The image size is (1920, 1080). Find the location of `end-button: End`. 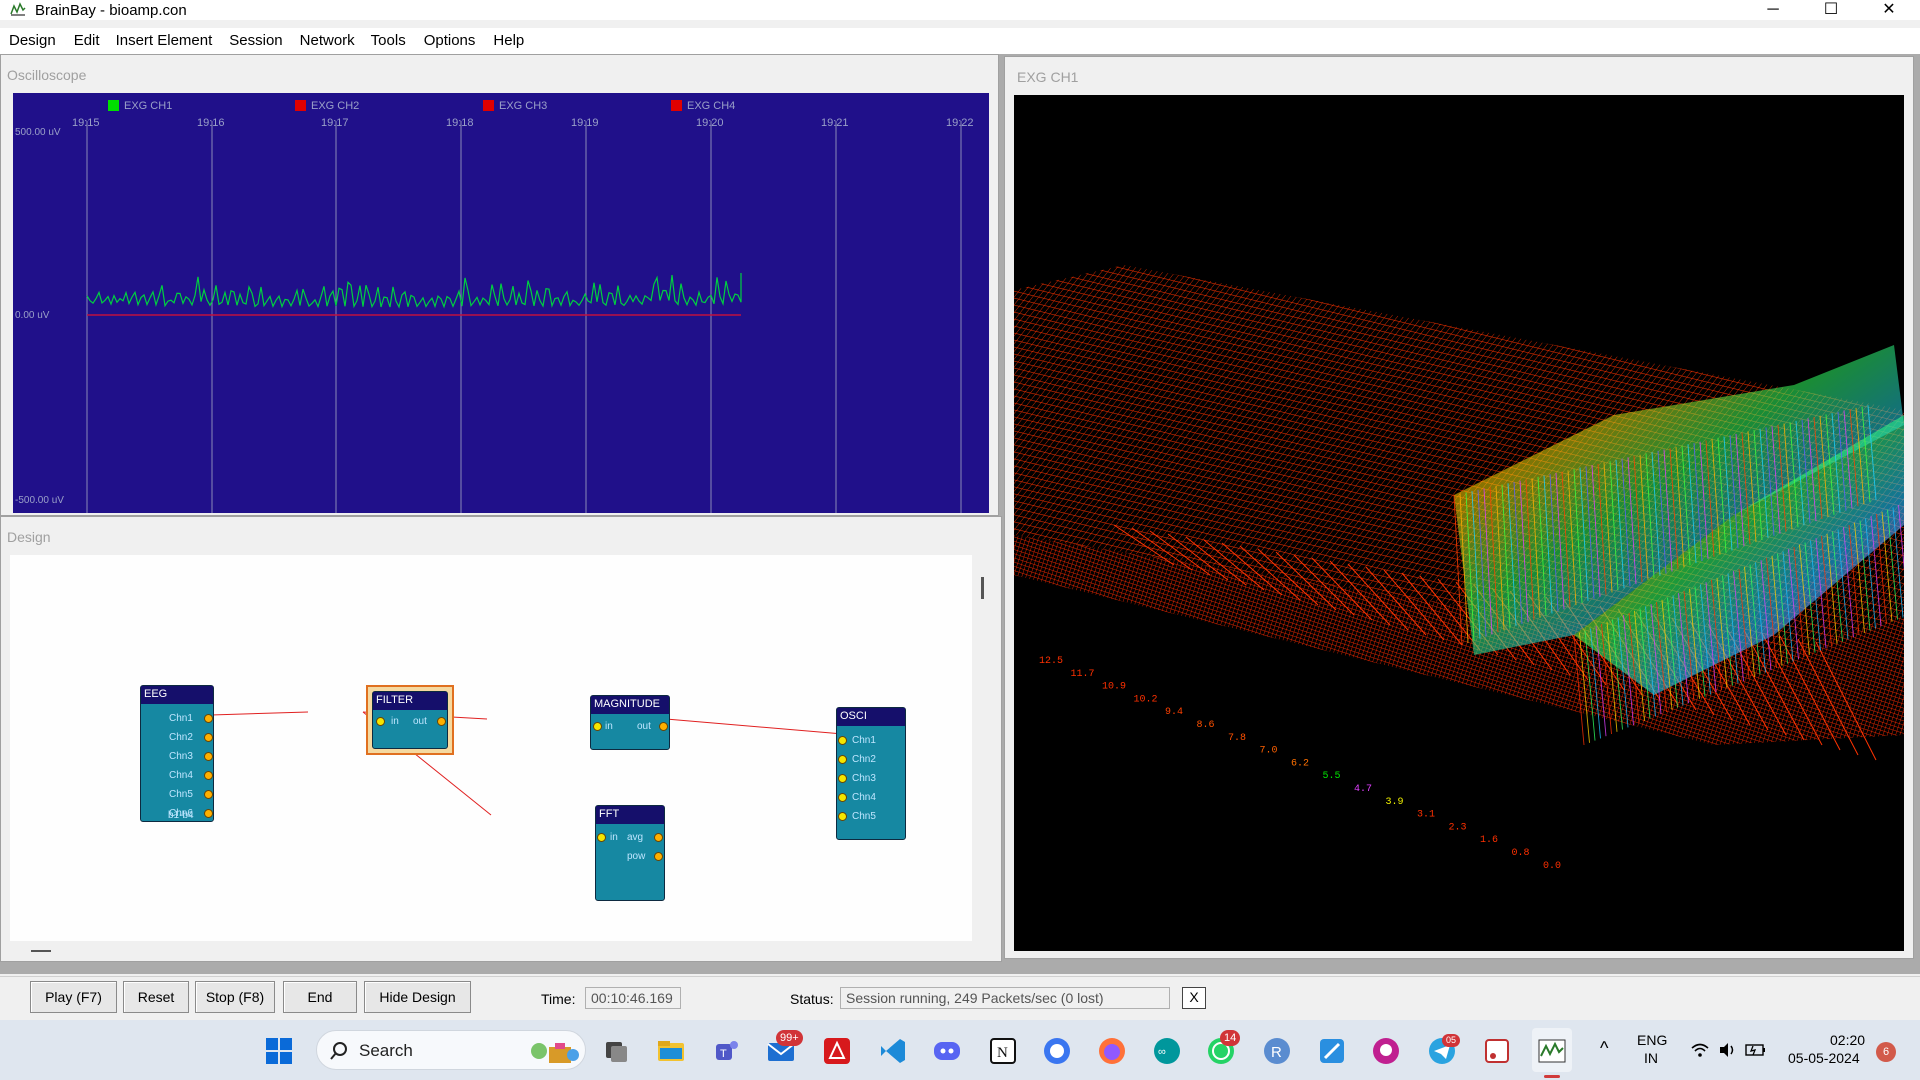

end-button: End is located at coordinates (320, 997).